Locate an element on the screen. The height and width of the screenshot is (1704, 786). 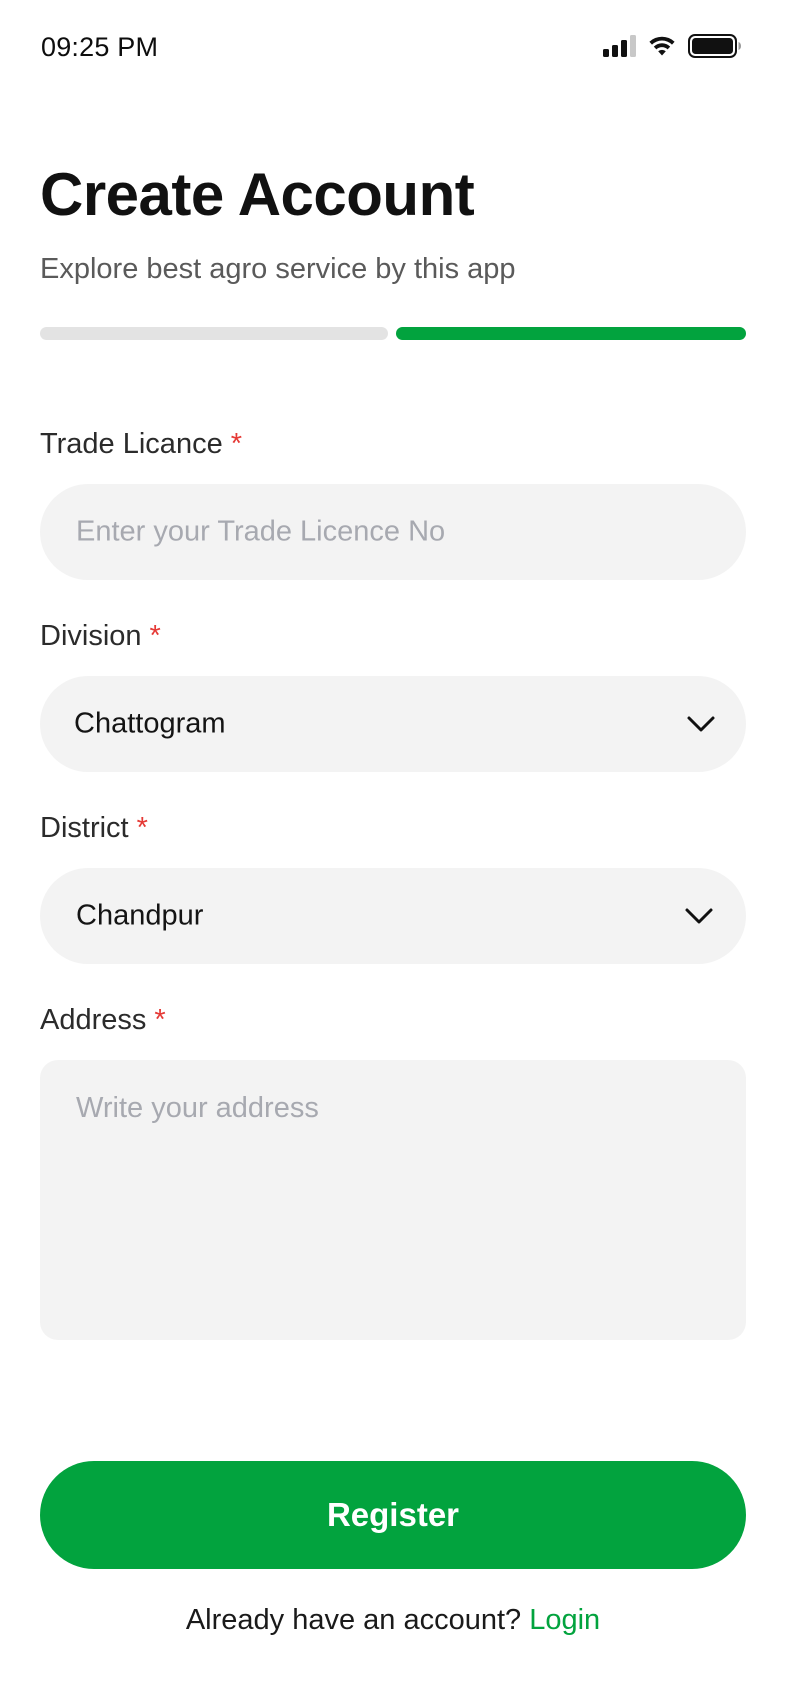
division-label: Division * is located at coordinates (100, 636).